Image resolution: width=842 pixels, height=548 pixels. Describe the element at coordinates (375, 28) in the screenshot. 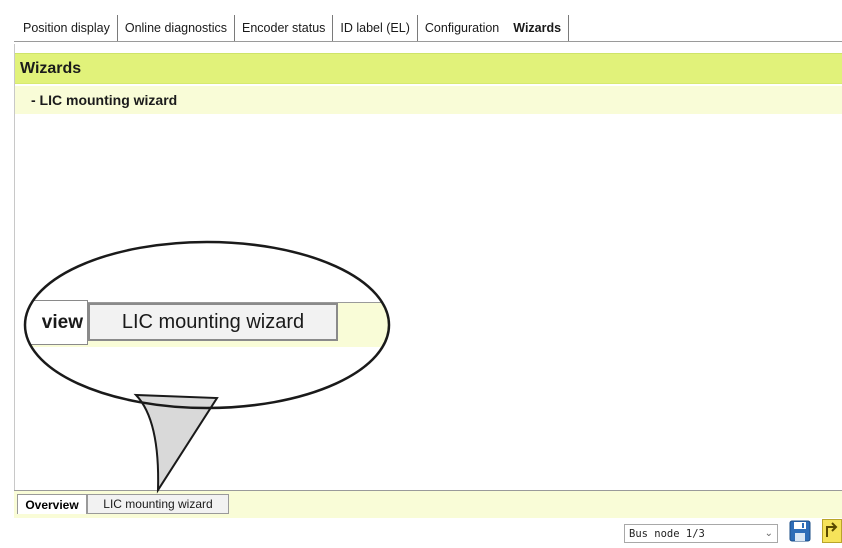

I see `tab-id-label: ID label (EL)` at that location.